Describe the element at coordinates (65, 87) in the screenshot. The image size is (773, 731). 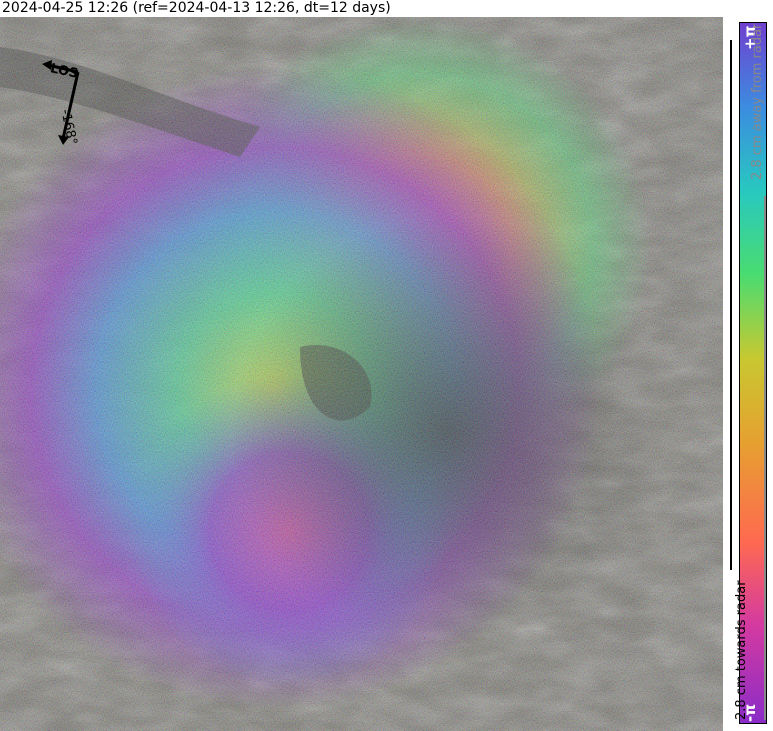
I see `los-indicator: LOS -168°` at that location.